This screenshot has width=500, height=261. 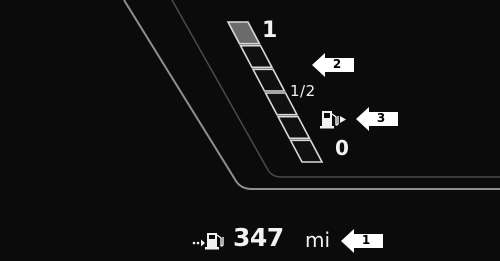 I want to click on callout-1: 1, so click(x=362, y=241).